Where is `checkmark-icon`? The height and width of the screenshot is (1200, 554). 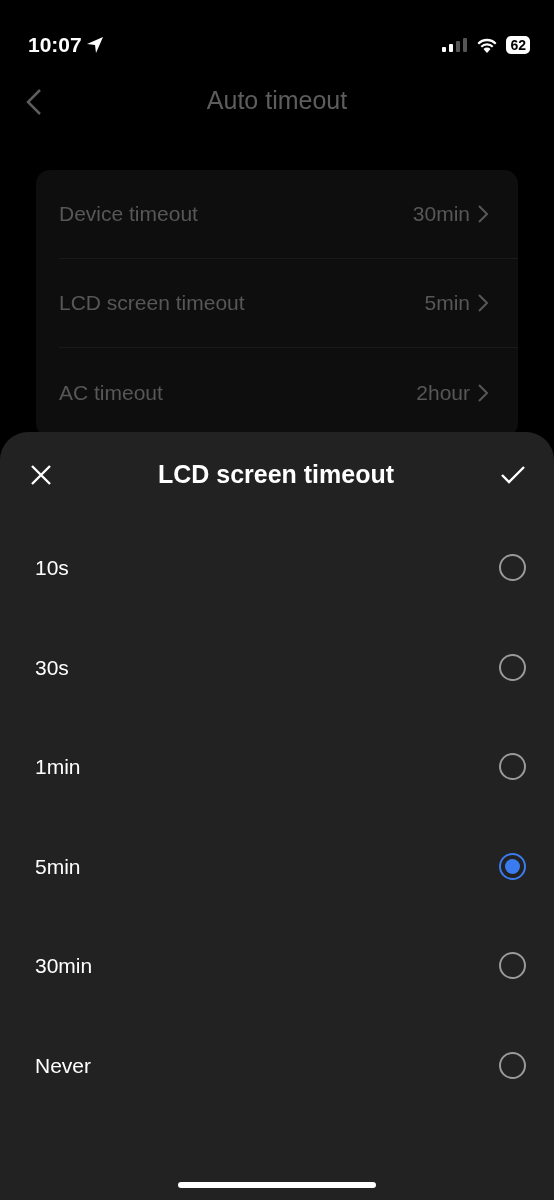
checkmark-icon is located at coordinates (513, 475).